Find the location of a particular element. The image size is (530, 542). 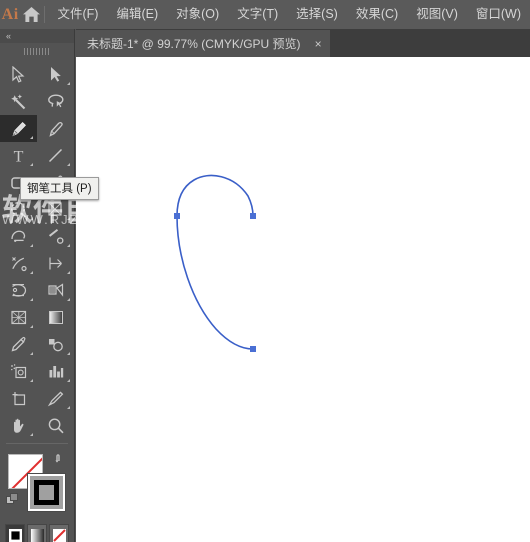

swap-fill-stroke-icon is located at coordinates (61, 459).